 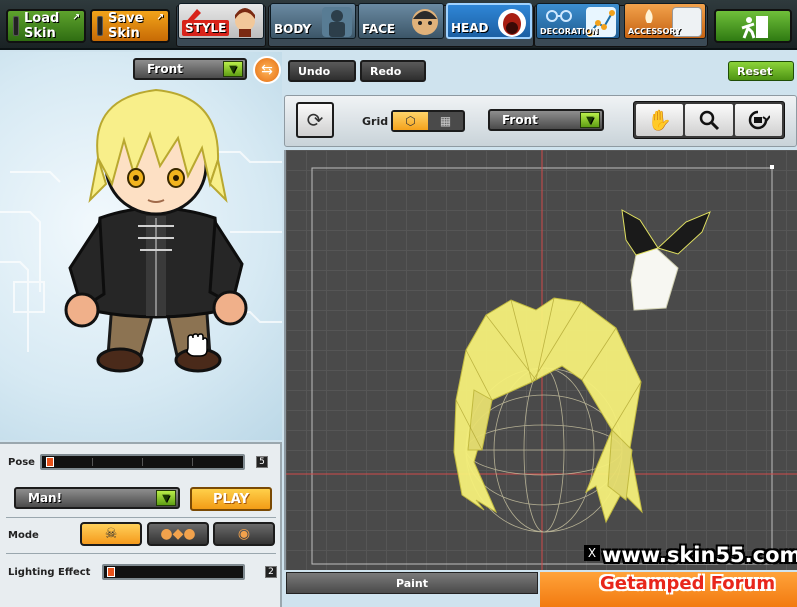 What do you see at coordinates (23, 535) in the screenshot?
I see `mode-label: Mode` at bounding box center [23, 535].